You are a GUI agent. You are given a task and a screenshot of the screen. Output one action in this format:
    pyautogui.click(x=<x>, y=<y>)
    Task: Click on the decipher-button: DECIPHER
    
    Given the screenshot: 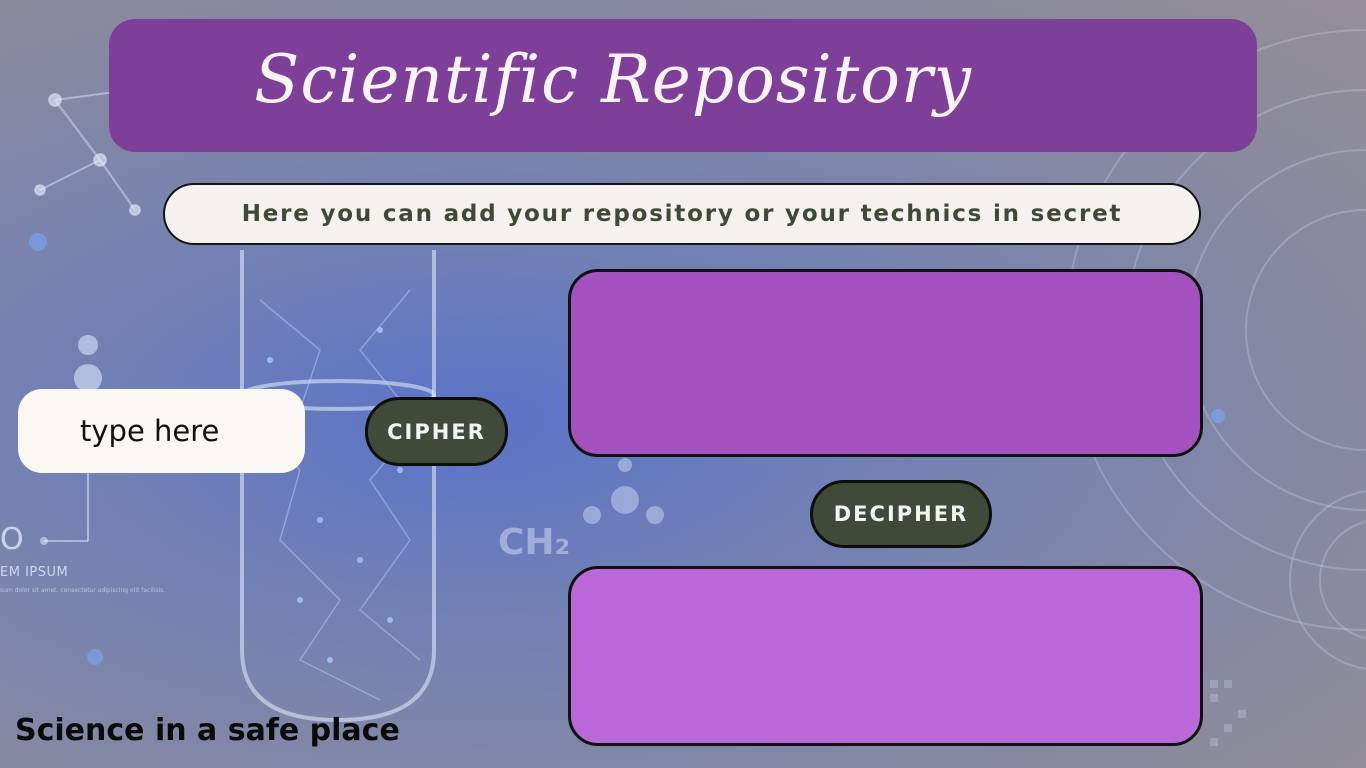 What is the action you would take?
    pyautogui.click(x=901, y=514)
    